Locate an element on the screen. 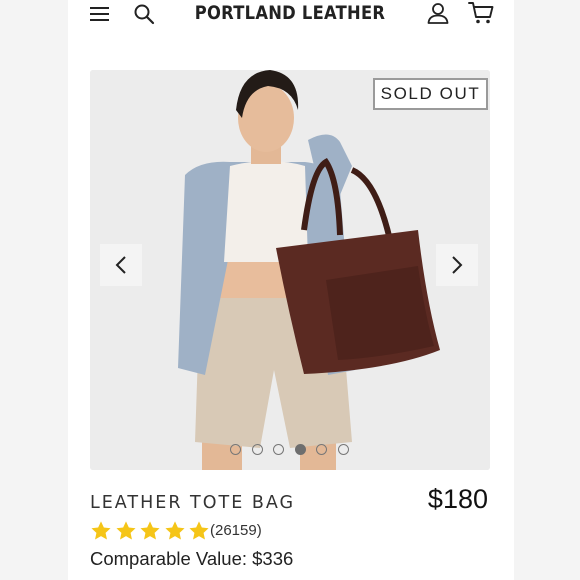 This screenshot has height=580, width=580. user-account-icon is located at coordinates (438, 13).